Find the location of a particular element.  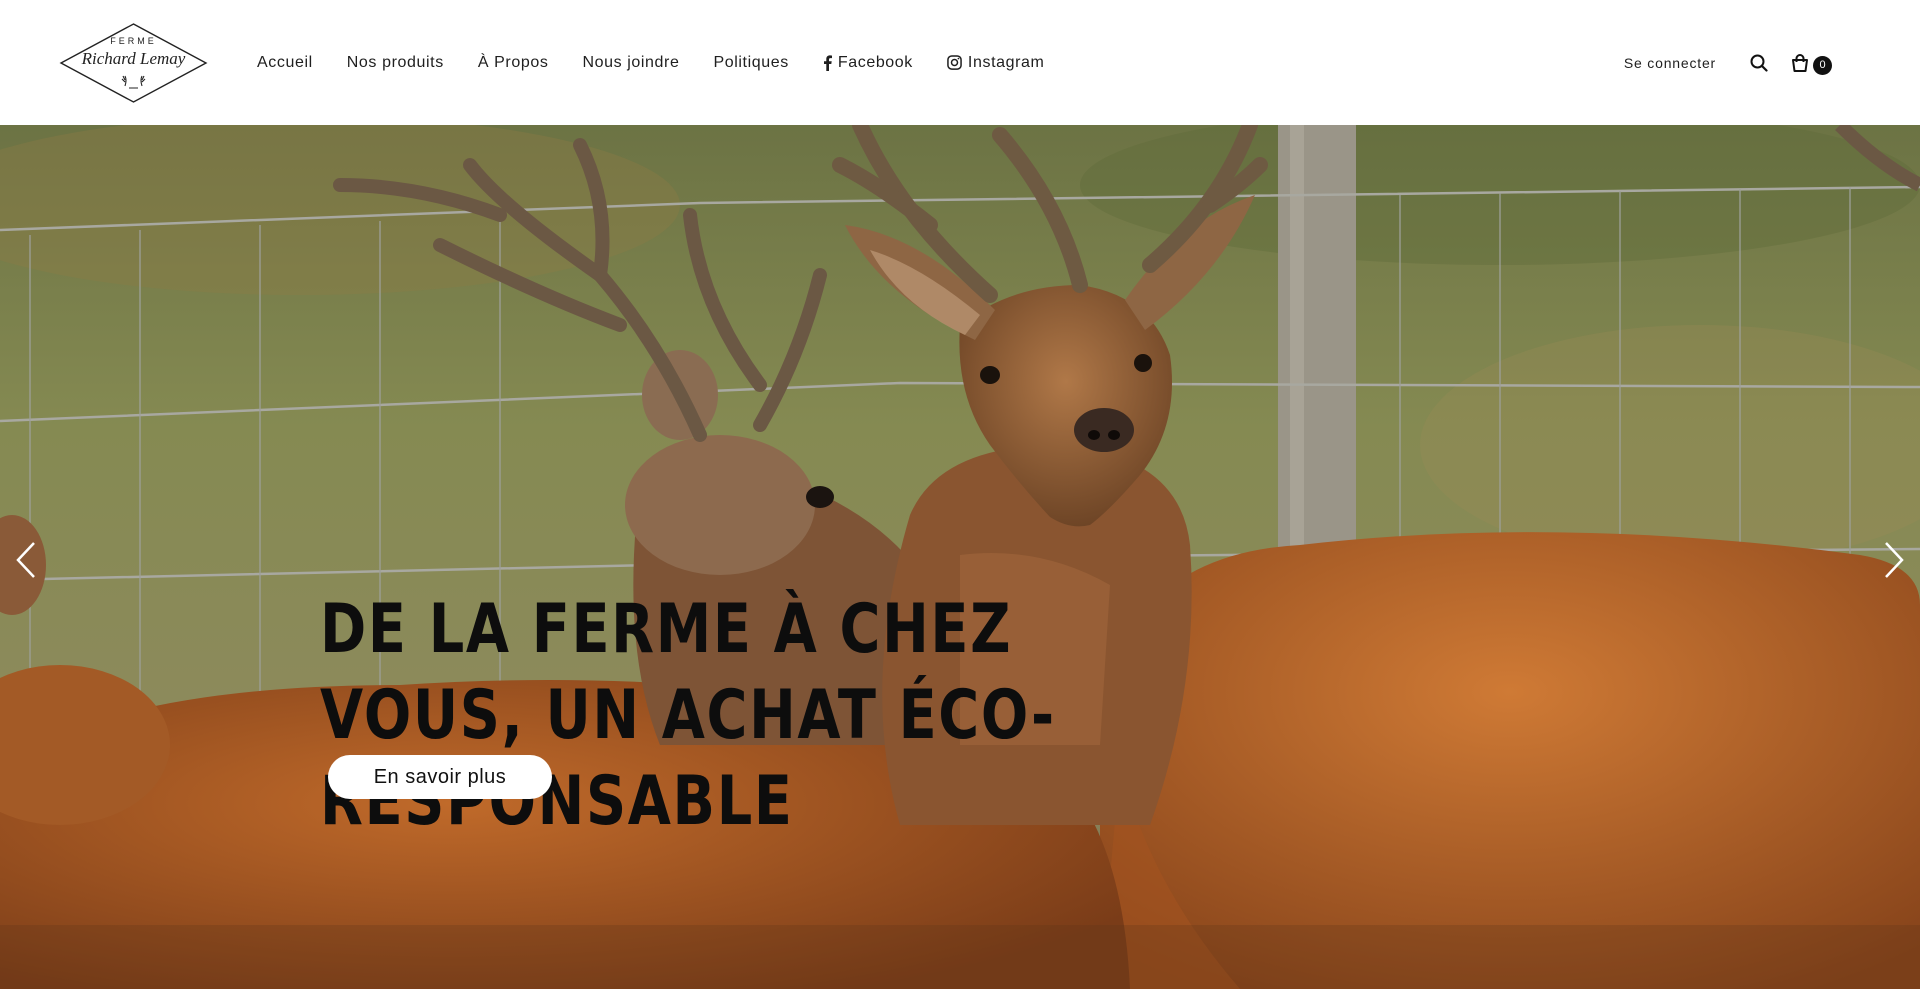

nav-item-instagram: Instagram is located at coordinates (996, 63).